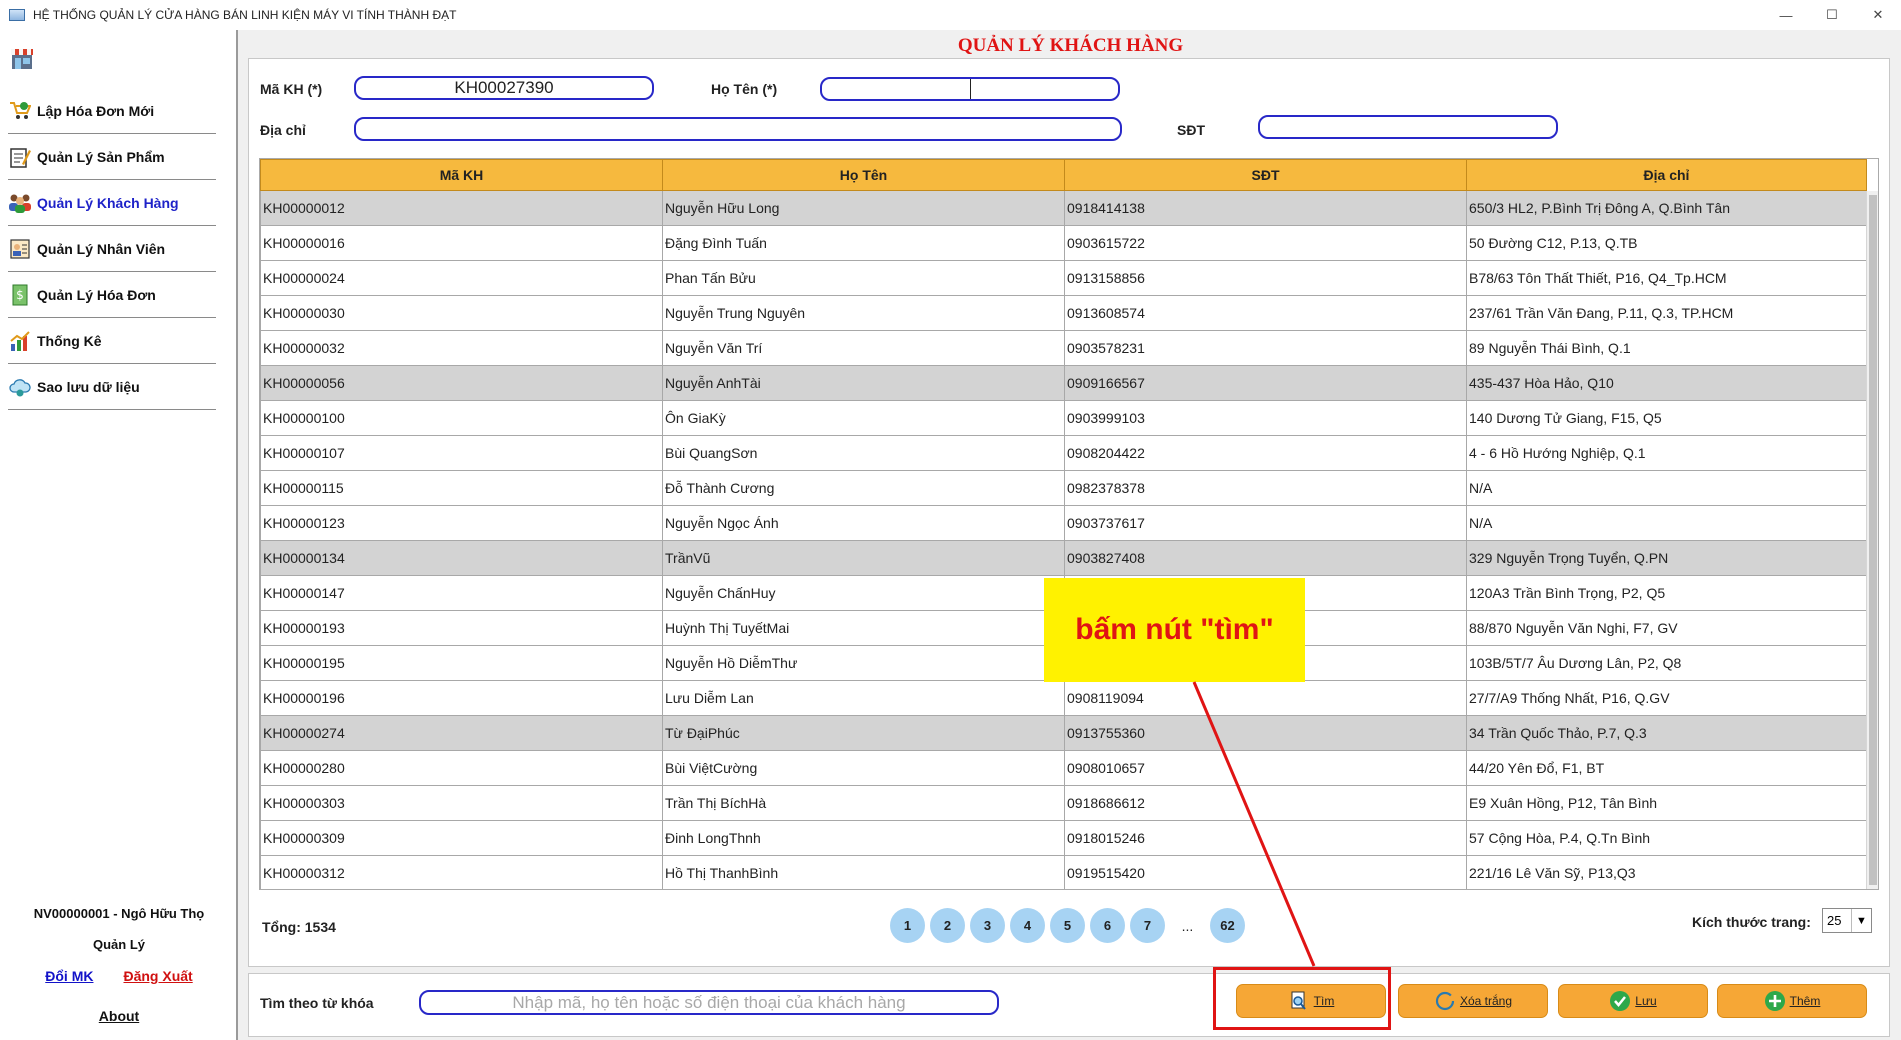 This screenshot has width=1901, height=1040. What do you see at coordinates (119, 1016) in the screenshot?
I see `about-link: About` at bounding box center [119, 1016].